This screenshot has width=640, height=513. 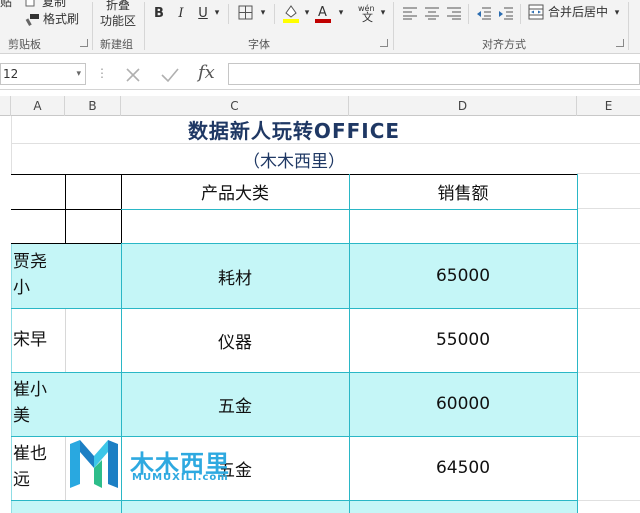 I want to click on column-header-e: E, so click(x=608, y=106).